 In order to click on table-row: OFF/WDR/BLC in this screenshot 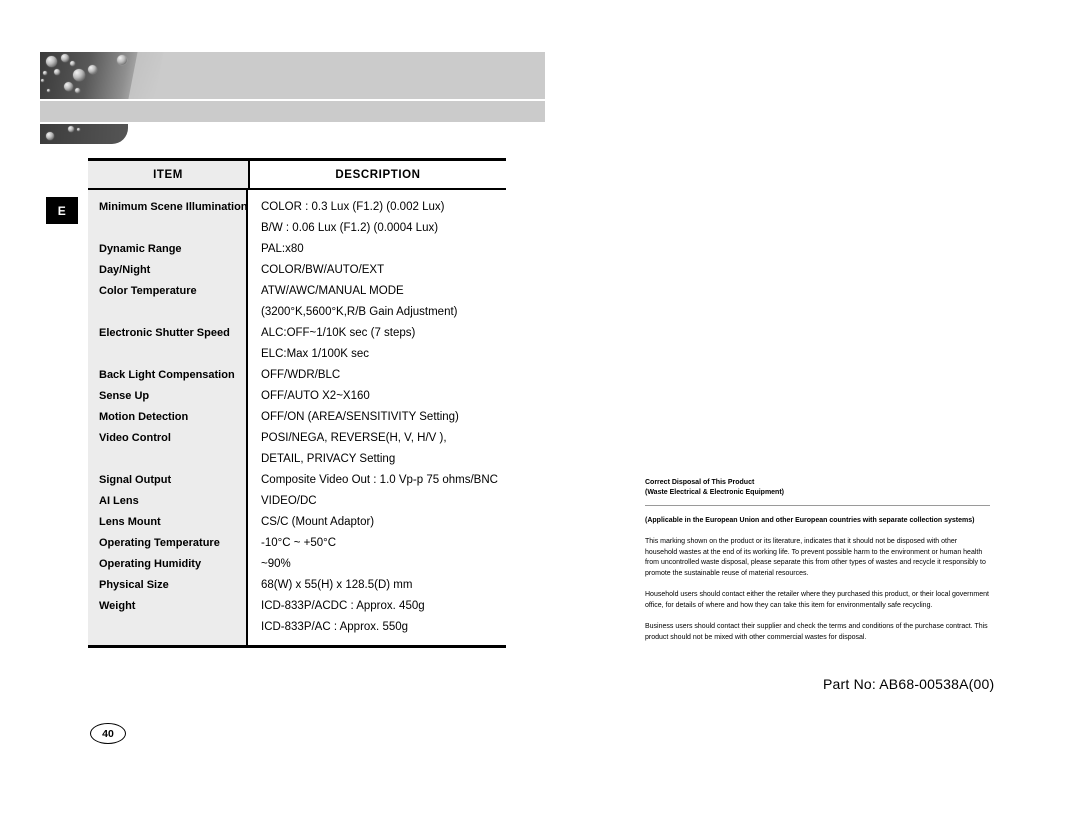, I will do `click(301, 375)`.